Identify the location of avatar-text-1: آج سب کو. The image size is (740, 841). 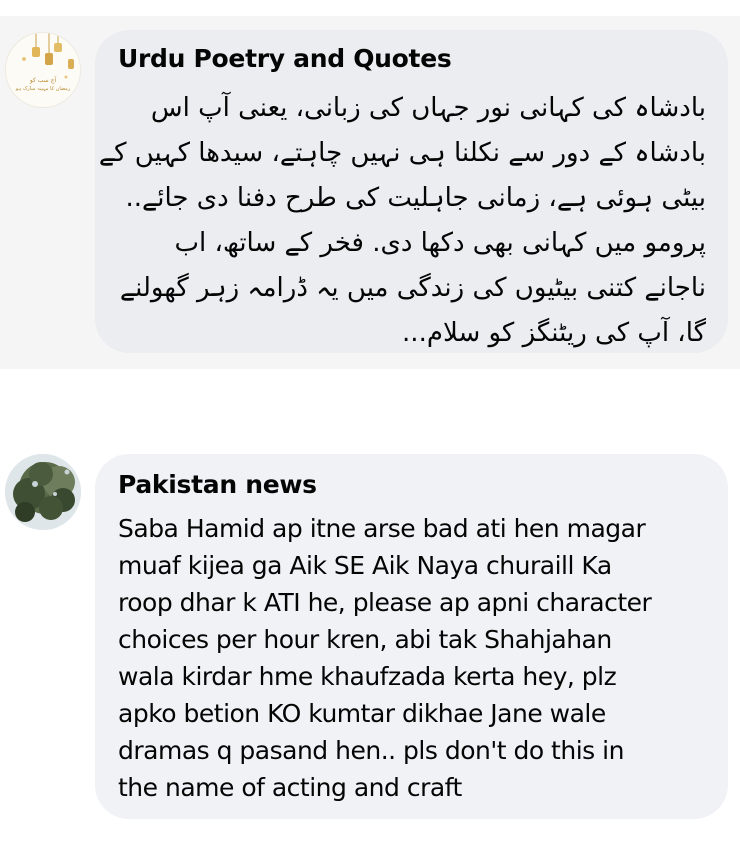
(43, 80).